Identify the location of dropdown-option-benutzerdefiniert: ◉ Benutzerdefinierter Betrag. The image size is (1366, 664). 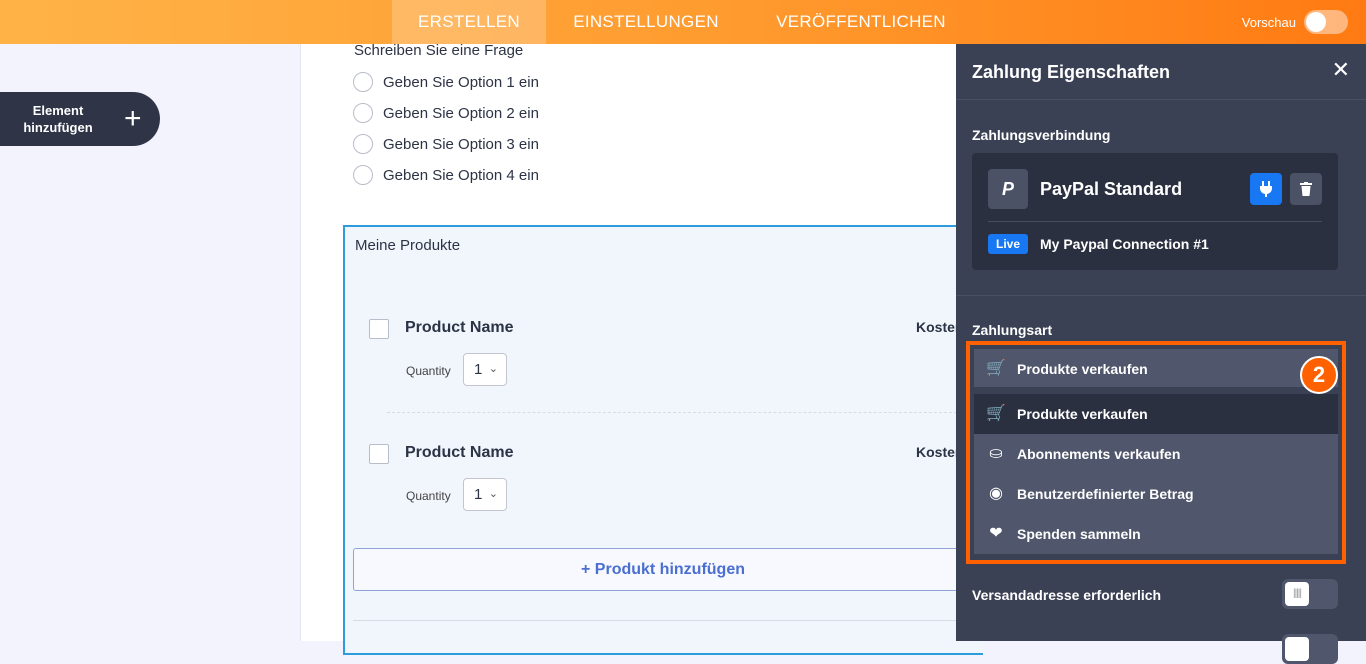
(1156, 494).